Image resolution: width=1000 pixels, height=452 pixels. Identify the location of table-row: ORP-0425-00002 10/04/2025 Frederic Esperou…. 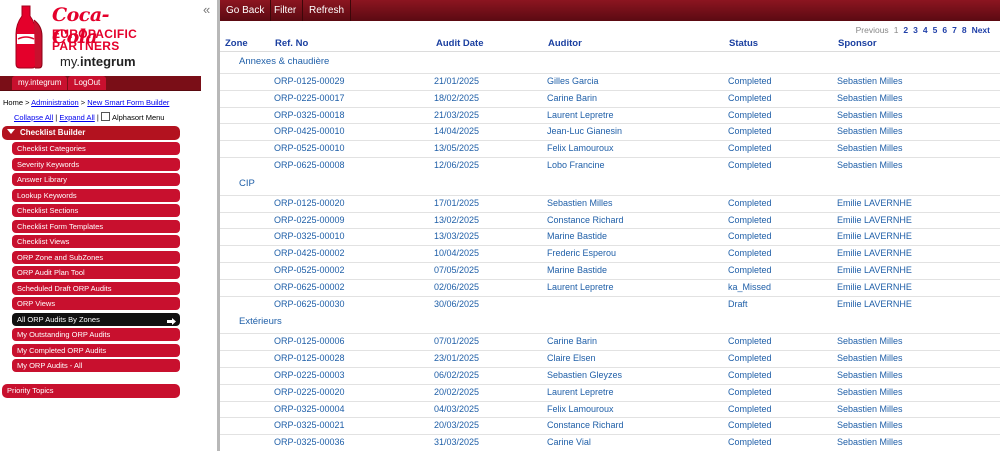
(610, 254).